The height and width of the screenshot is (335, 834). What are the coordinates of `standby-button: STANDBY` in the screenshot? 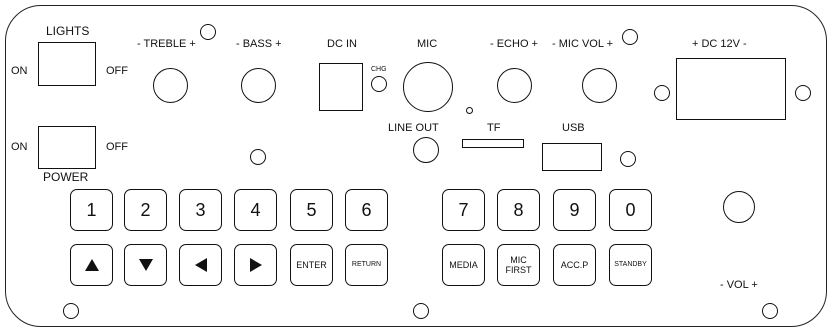 It's located at (630, 265).